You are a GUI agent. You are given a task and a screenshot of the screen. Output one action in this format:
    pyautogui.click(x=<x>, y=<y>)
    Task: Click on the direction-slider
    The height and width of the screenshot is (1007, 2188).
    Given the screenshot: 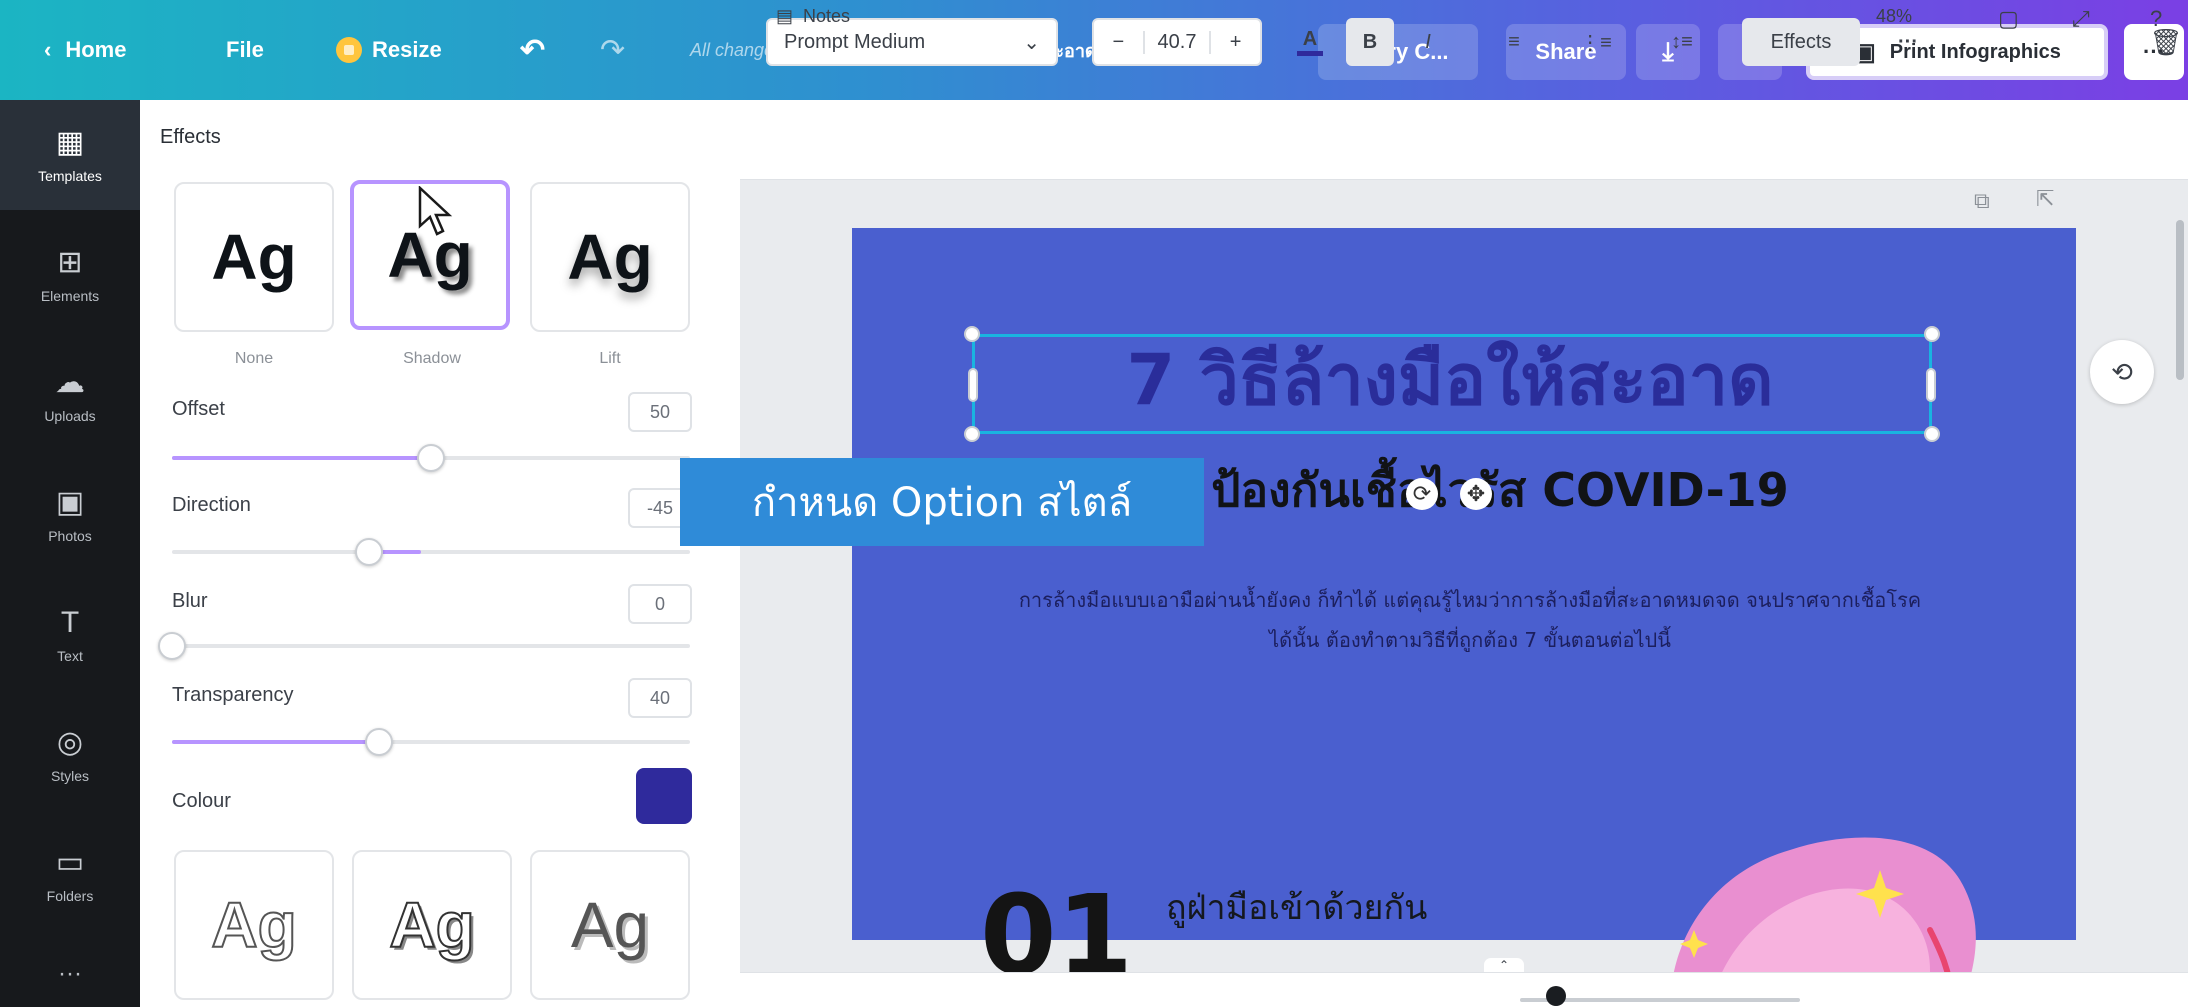 What is the action you would take?
    pyautogui.click(x=431, y=552)
    